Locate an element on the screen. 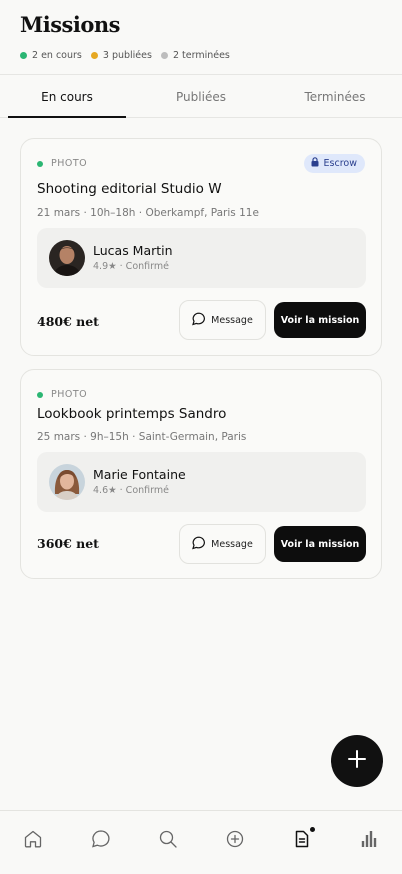 This screenshot has width=402, height=874. chat-icon is located at coordinates (101, 841).